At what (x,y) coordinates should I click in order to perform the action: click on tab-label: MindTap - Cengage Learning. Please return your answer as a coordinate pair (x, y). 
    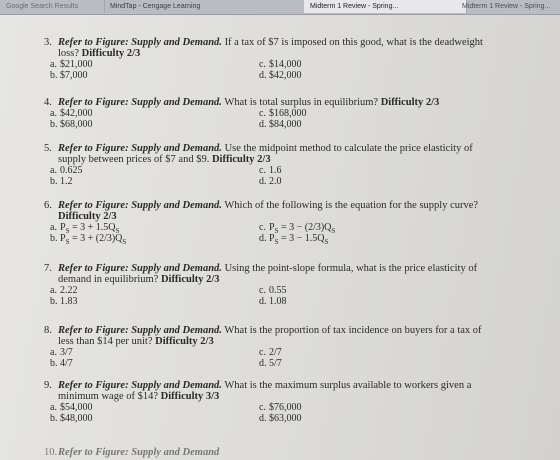
    Looking at the image, I should click on (155, 6).